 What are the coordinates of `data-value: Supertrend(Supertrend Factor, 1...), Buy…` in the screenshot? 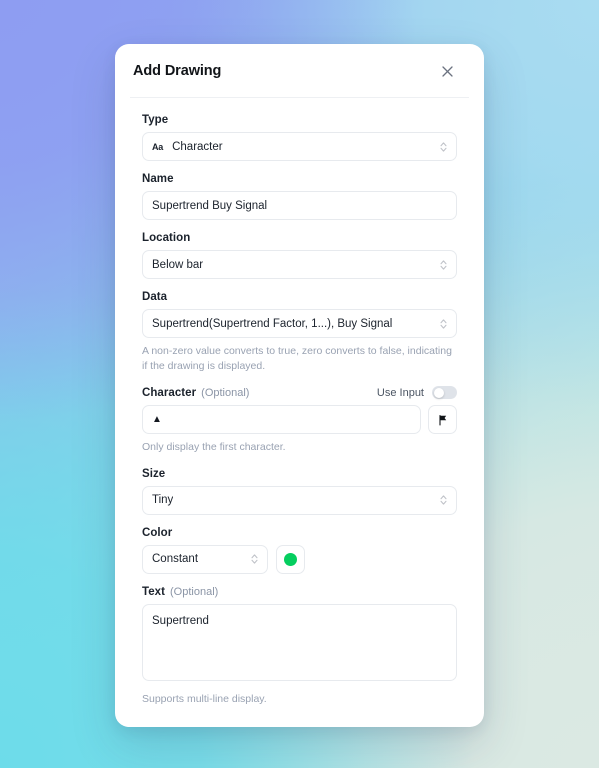 It's located at (272, 323).